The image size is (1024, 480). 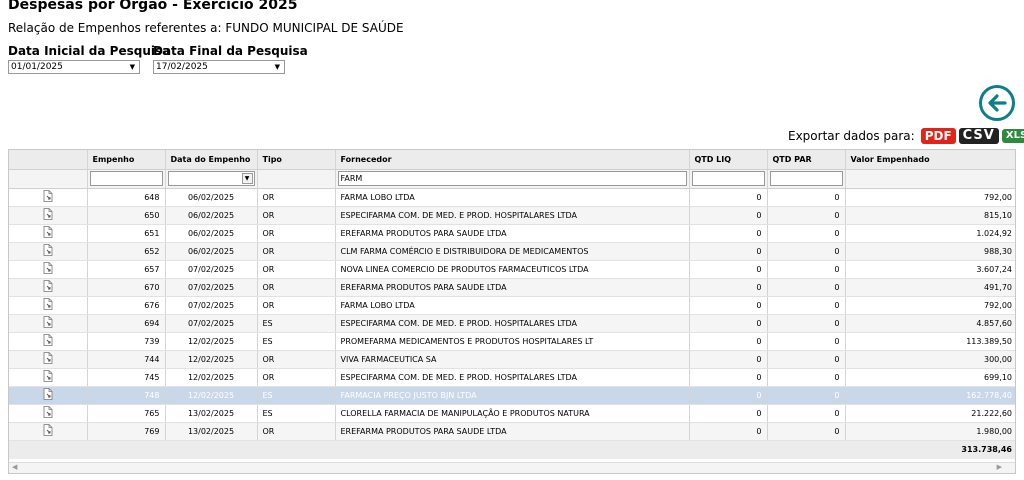 I want to click on cell-valor: 1.980,00, so click(x=929, y=431).